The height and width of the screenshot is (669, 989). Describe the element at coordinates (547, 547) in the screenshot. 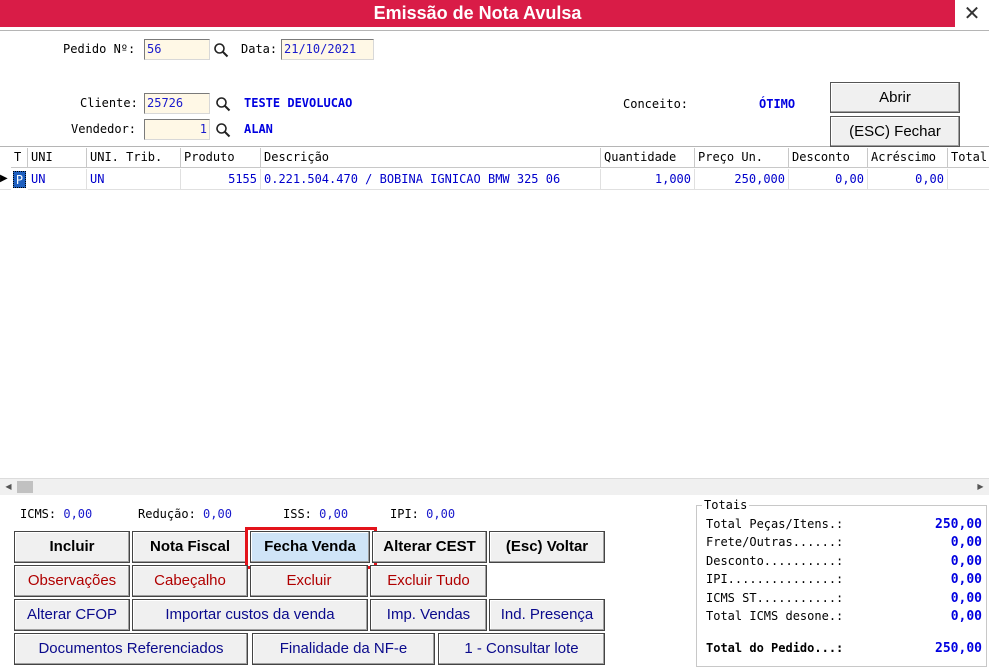

I see `voltar-button: (Esc) Voltar` at that location.